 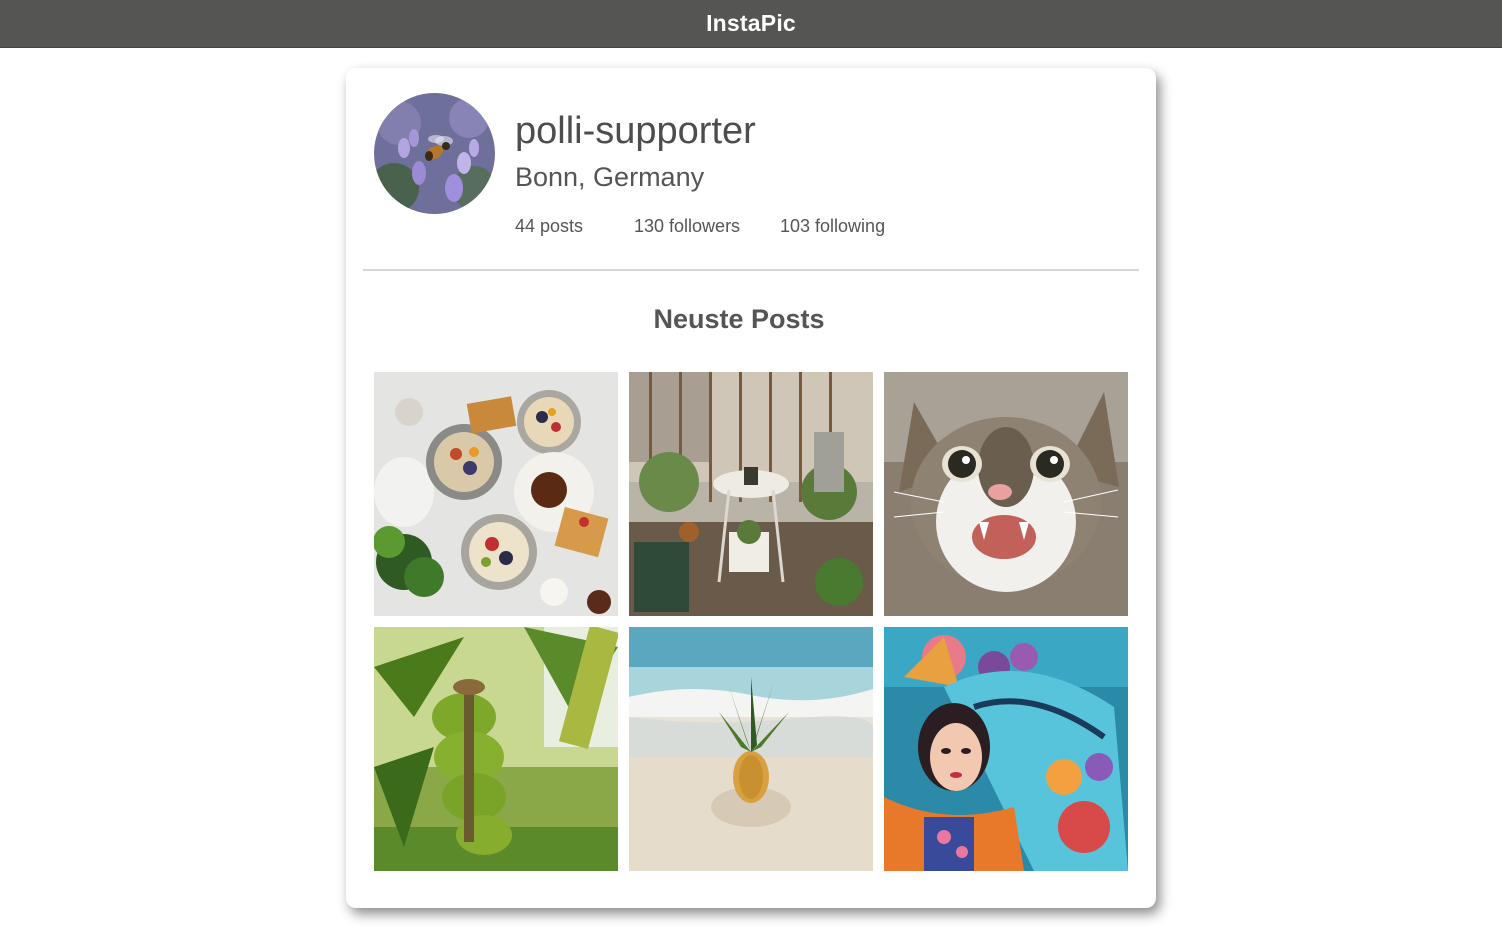 I want to click on app-title: InstaPic, so click(x=751, y=23).